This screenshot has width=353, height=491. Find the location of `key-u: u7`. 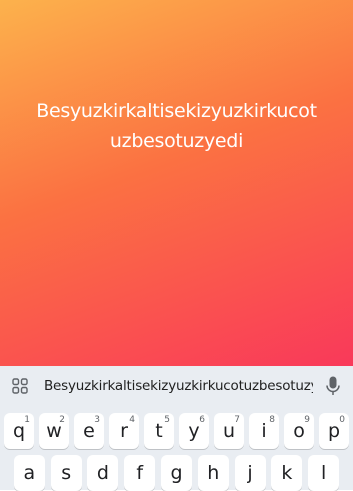

key-u: u7 is located at coordinates (229, 431).